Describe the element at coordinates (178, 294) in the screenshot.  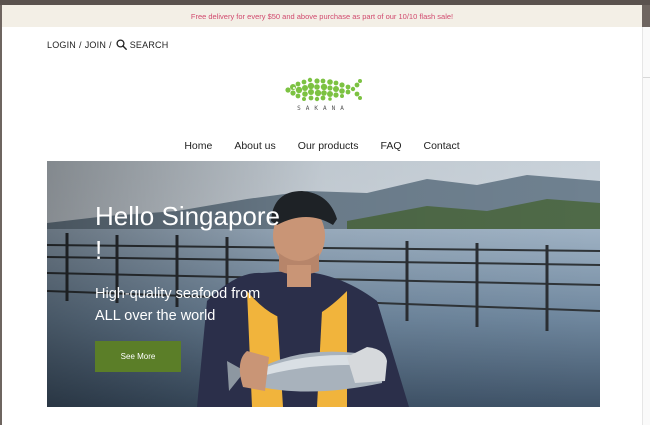
I see `hero-subtitle-line1: High-quality seafood from` at that location.